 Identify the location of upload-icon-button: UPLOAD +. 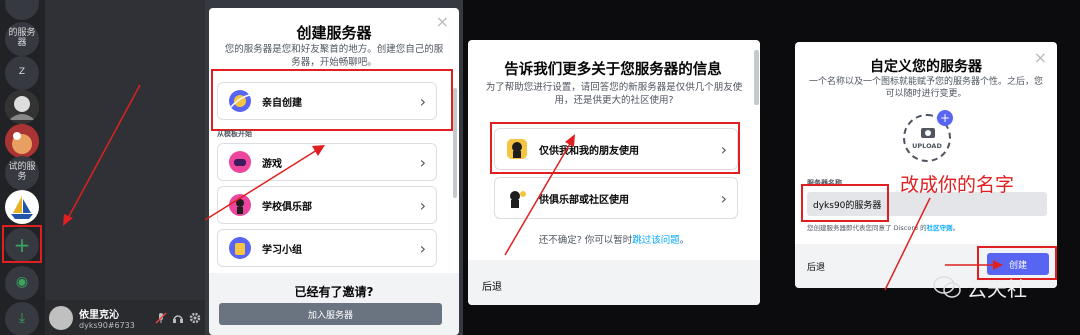
(928, 136).